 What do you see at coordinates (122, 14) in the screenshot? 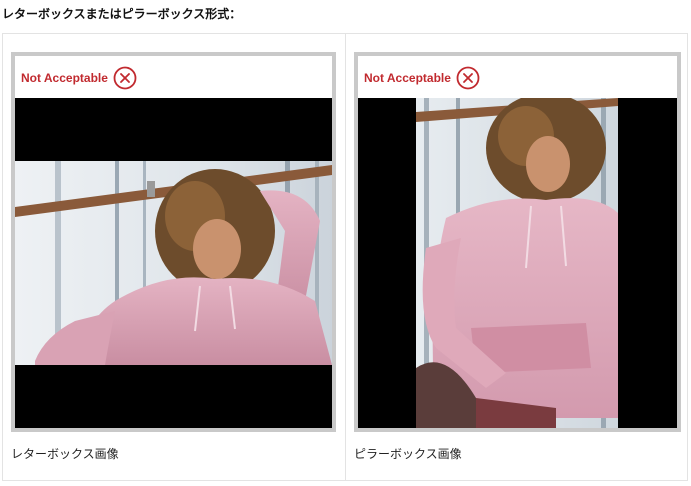
I see `section-heading: レターボックスまたはピラーボックス形式：` at bounding box center [122, 14].